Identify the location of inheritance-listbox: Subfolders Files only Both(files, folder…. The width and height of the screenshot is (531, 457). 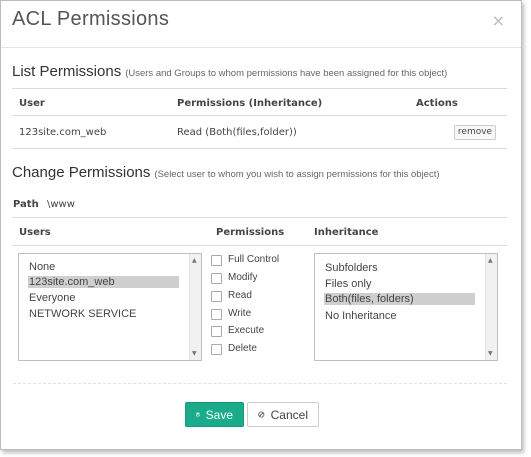
(406, 307).